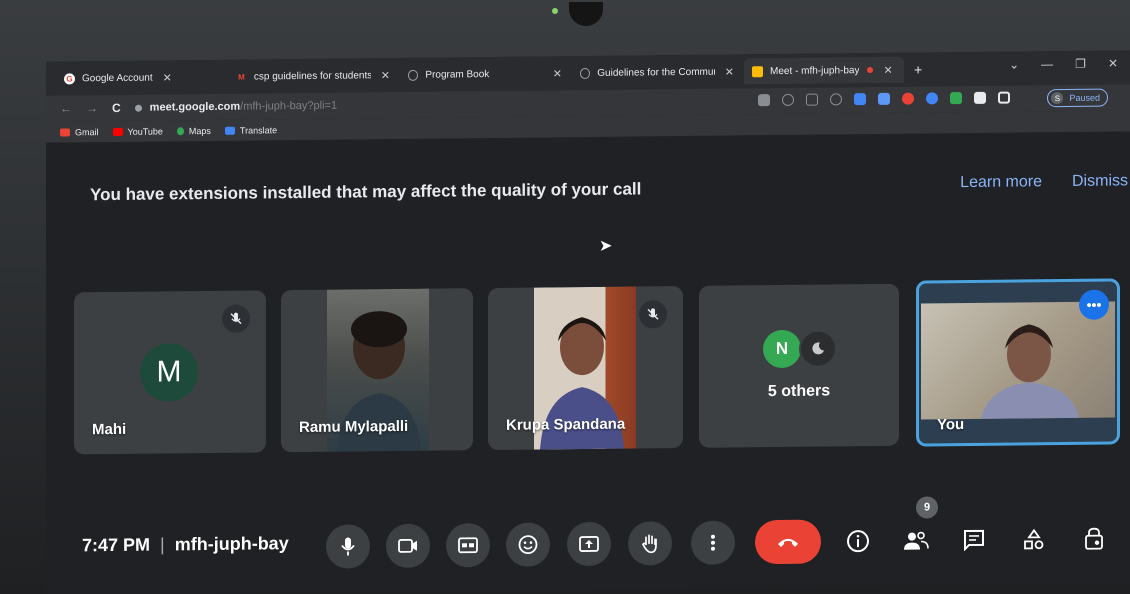 The height and width of the screenshot is (594, 1130). I want to click on meeting-controls-bar: 7:47 PM | mfh-juph-bay 9, so click(588, 536).